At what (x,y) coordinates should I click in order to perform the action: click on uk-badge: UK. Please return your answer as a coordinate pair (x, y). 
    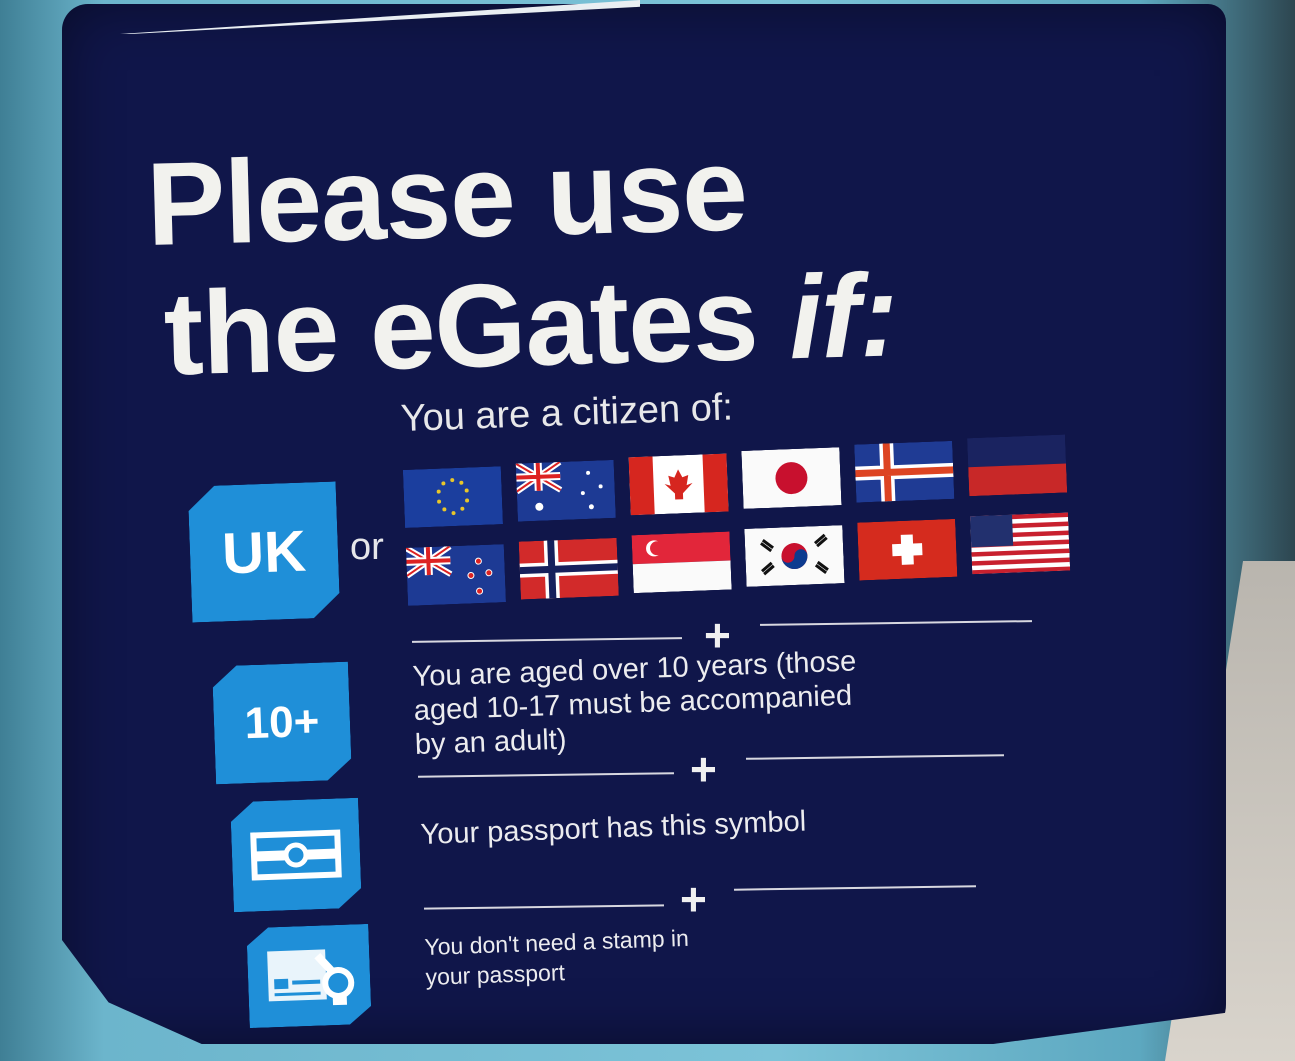
    Looking at the image, I should click on (264, 551).